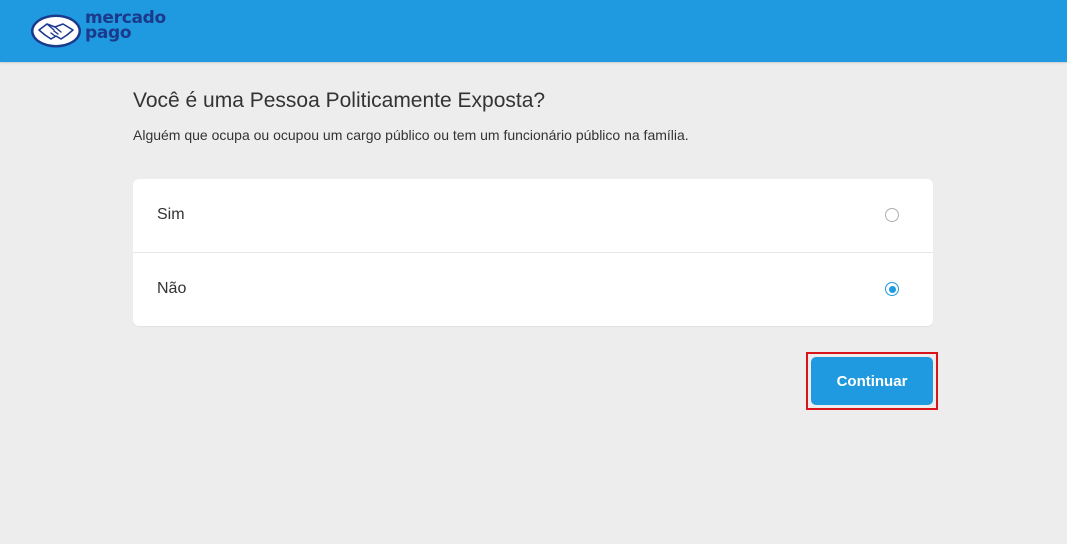 The image size is (1067, 544). What do you see at coordinates (108, 33) in the screenshot?
I see `brand-line-2: pago` at bounding box center [108, 33].